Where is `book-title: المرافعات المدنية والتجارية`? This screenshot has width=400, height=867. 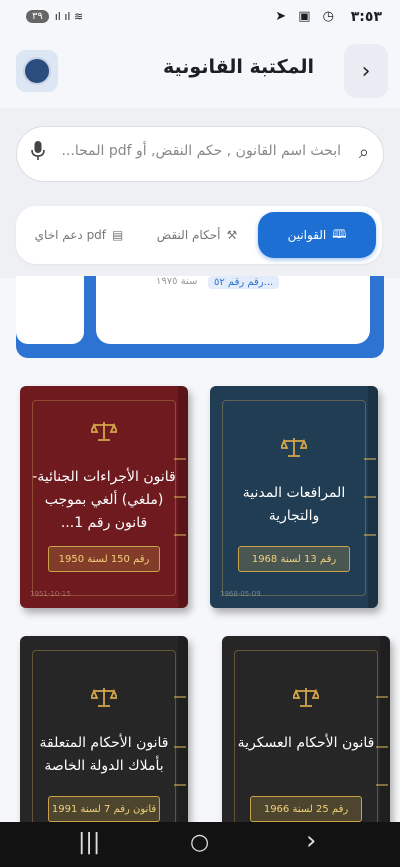
book-title: المرافعات المدنية والتجارية is located at coordinates (294, 504).